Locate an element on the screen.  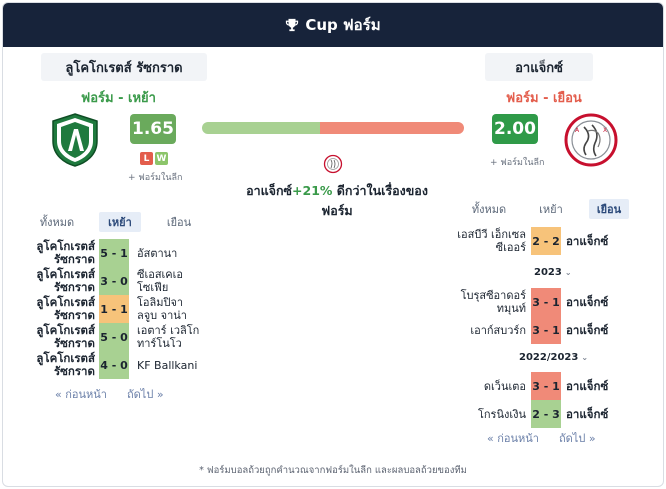
match-opponent: KF Ballkani is located at coordinates (167, 365).